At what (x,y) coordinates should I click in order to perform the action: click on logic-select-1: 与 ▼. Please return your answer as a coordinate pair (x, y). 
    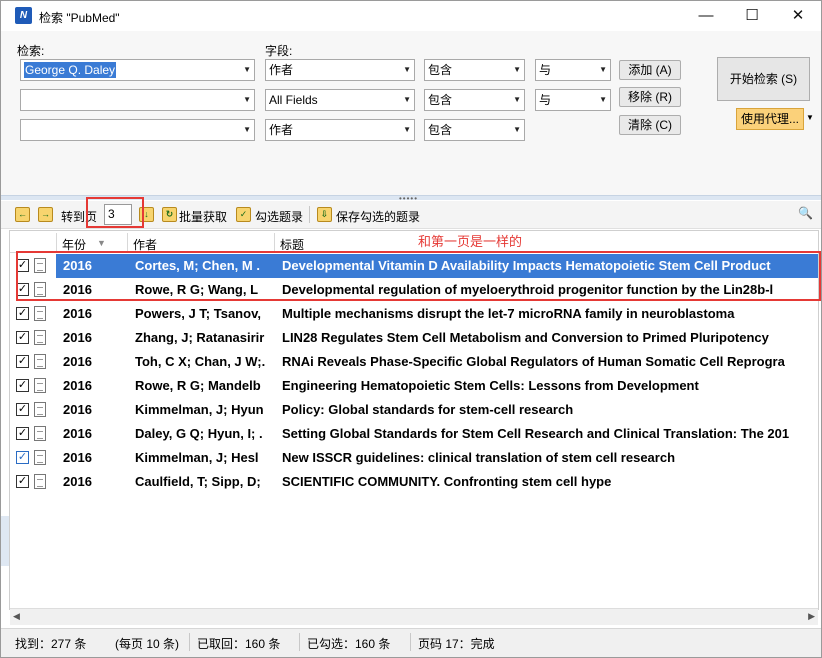
    Looking at the image, I should click on (573, 70).